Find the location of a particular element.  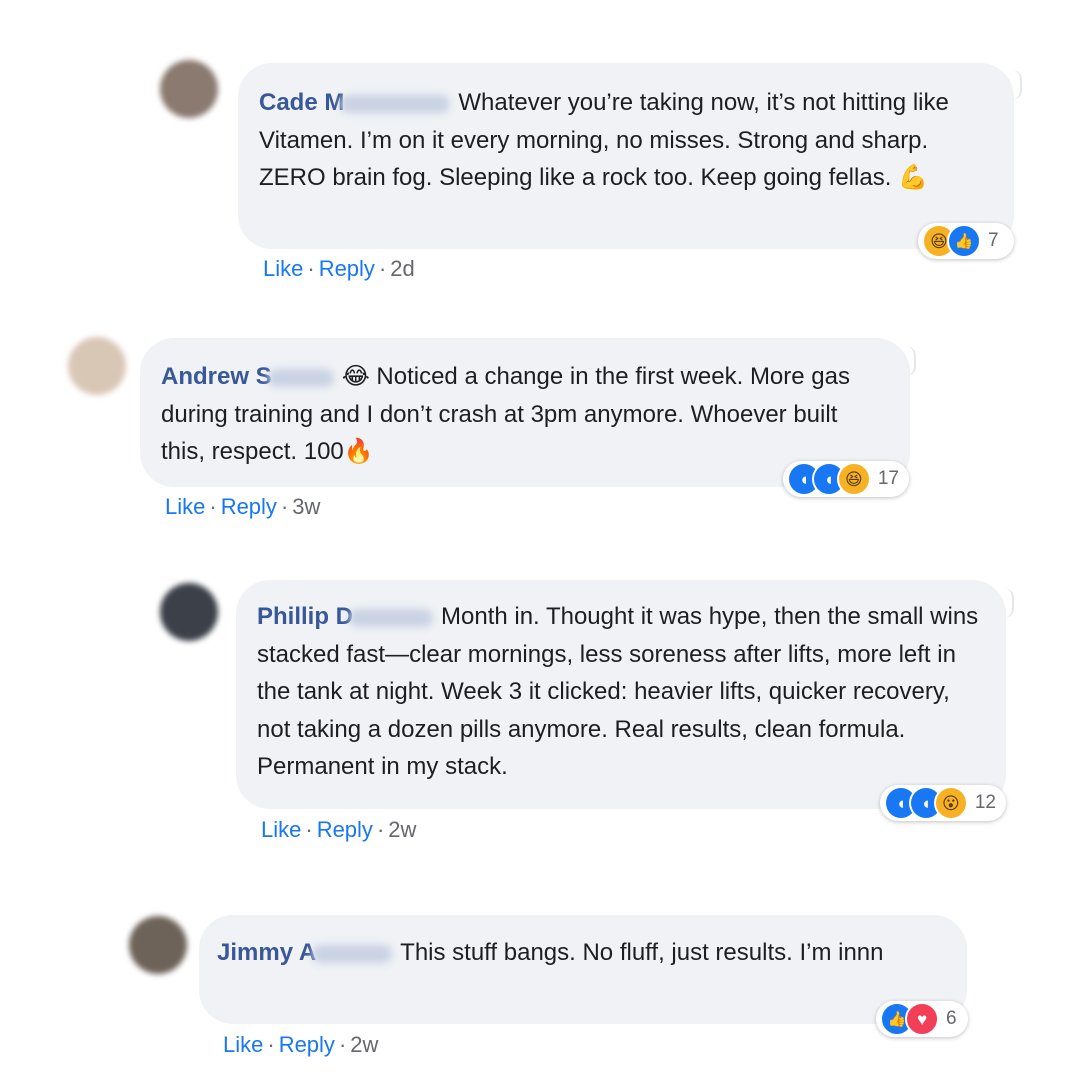

love-icon: ♥ is located at coordinates (922, 1019).